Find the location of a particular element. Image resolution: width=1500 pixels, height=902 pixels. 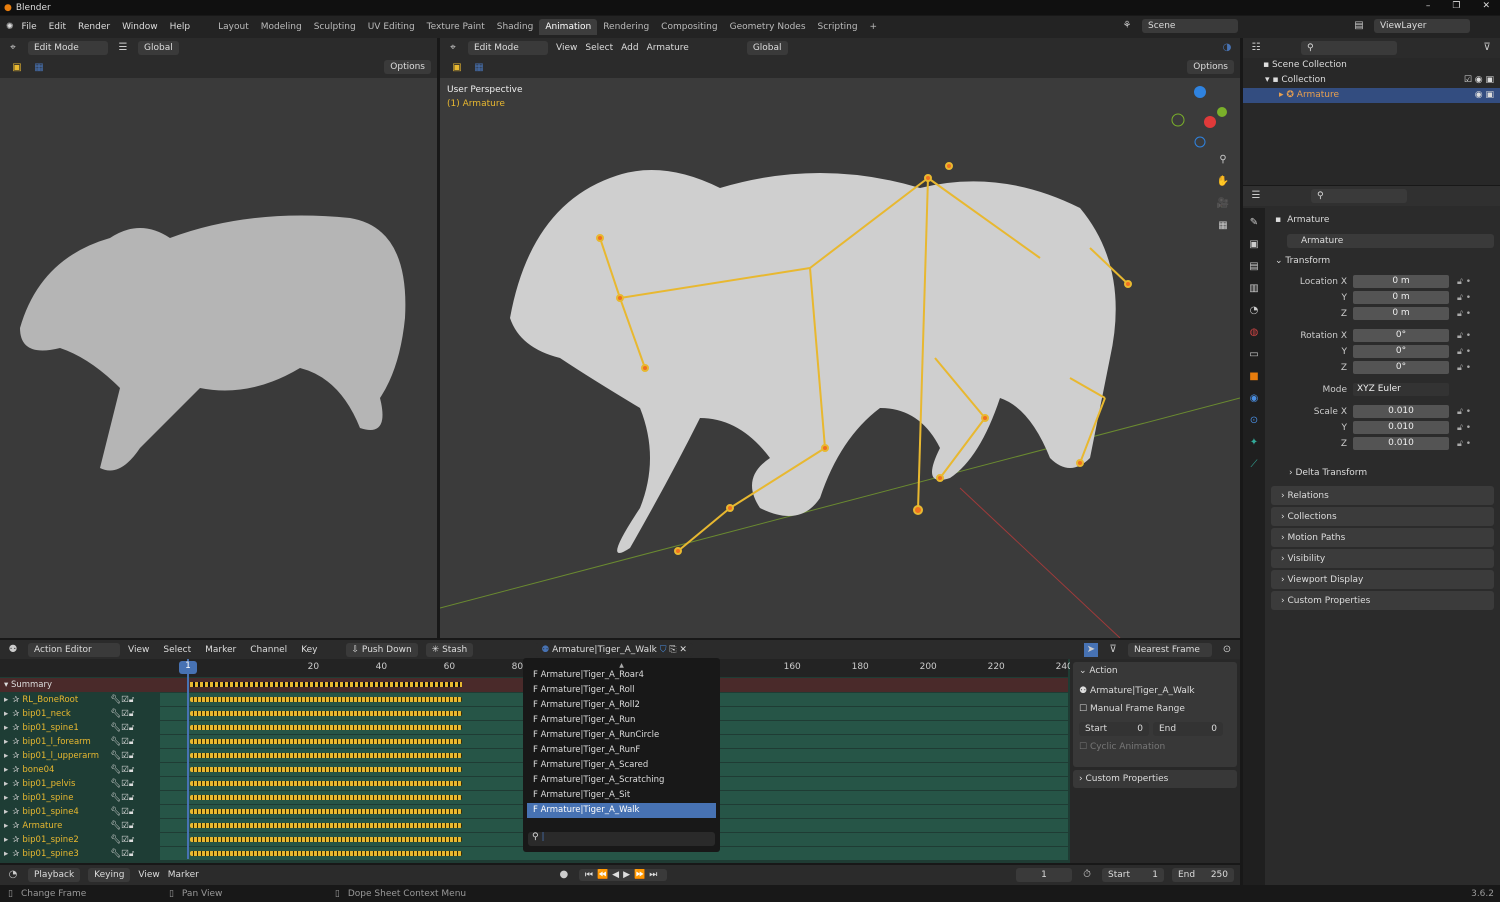

scene-icon: ⚘ is located at coordinates (1127, 26).